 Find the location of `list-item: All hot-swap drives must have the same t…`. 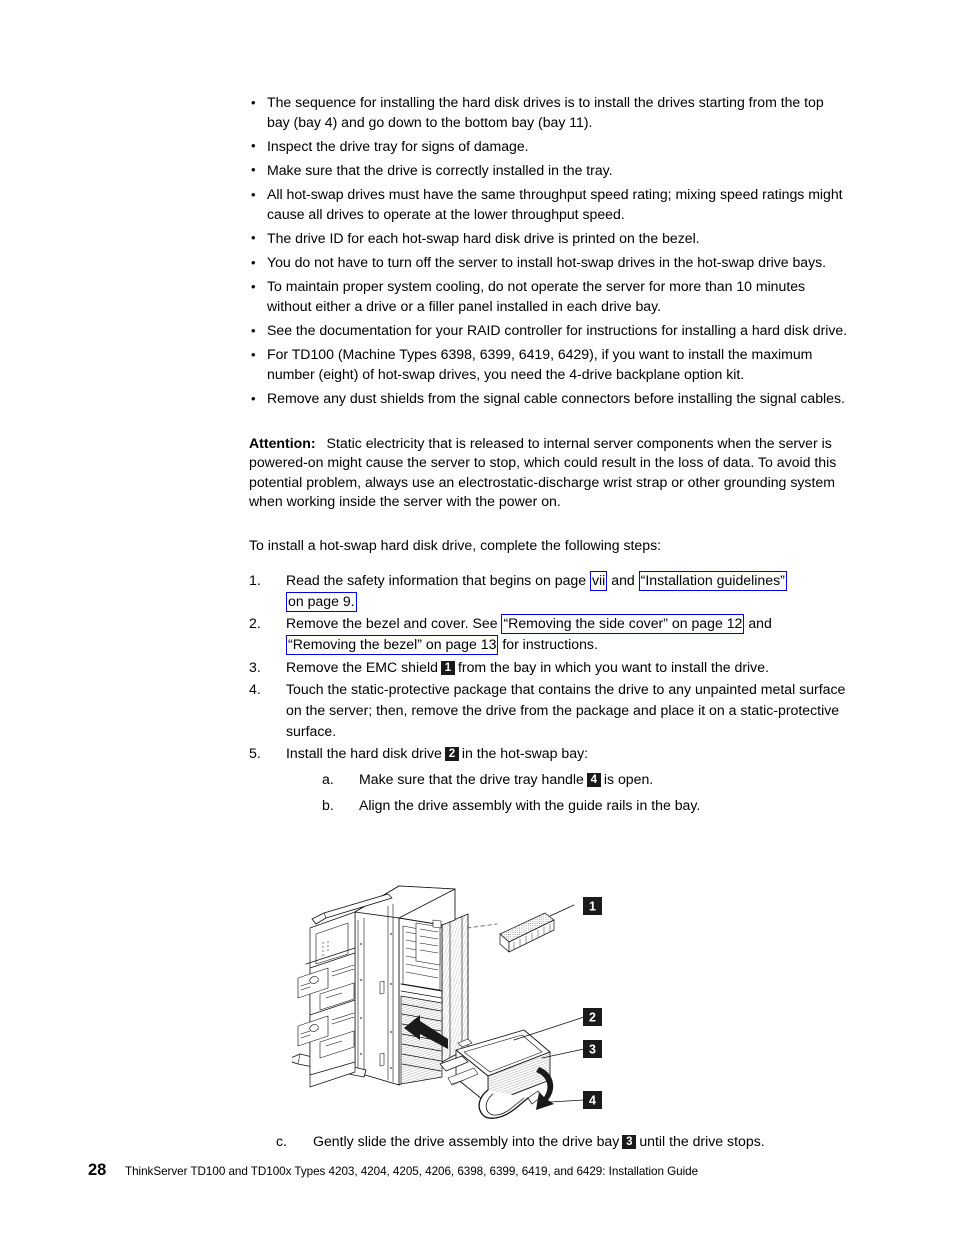

list-item: All hot-swap drives must have the same t… is located at coordinates (549, 204).